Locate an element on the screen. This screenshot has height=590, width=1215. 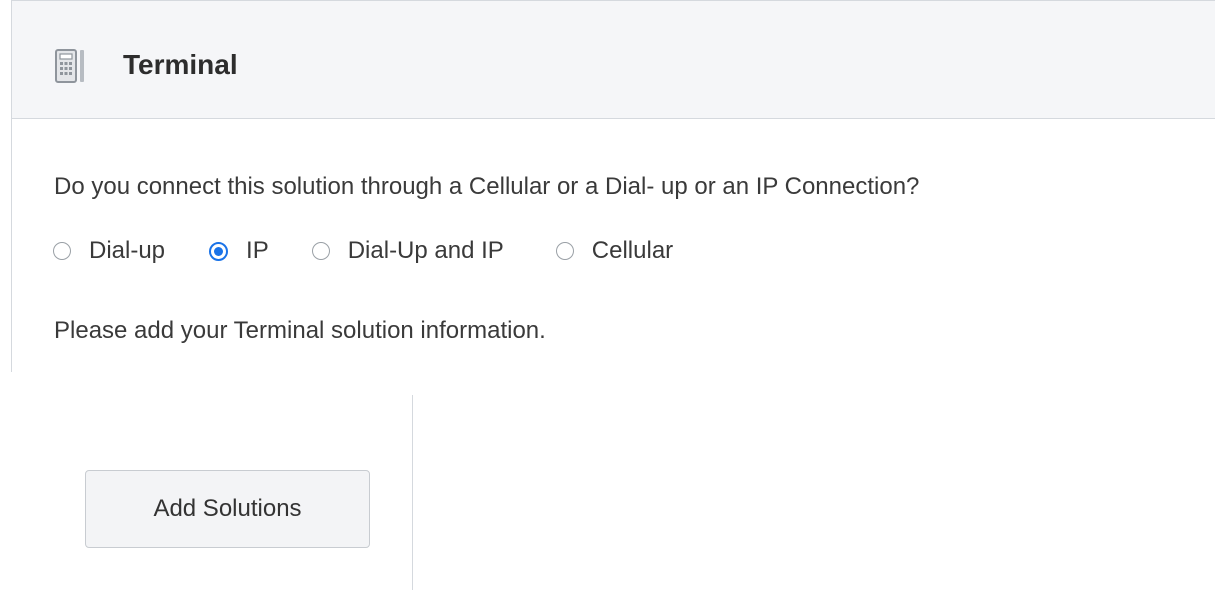
radio-label-cellular: Cellular is located at coordinates (632, 250).